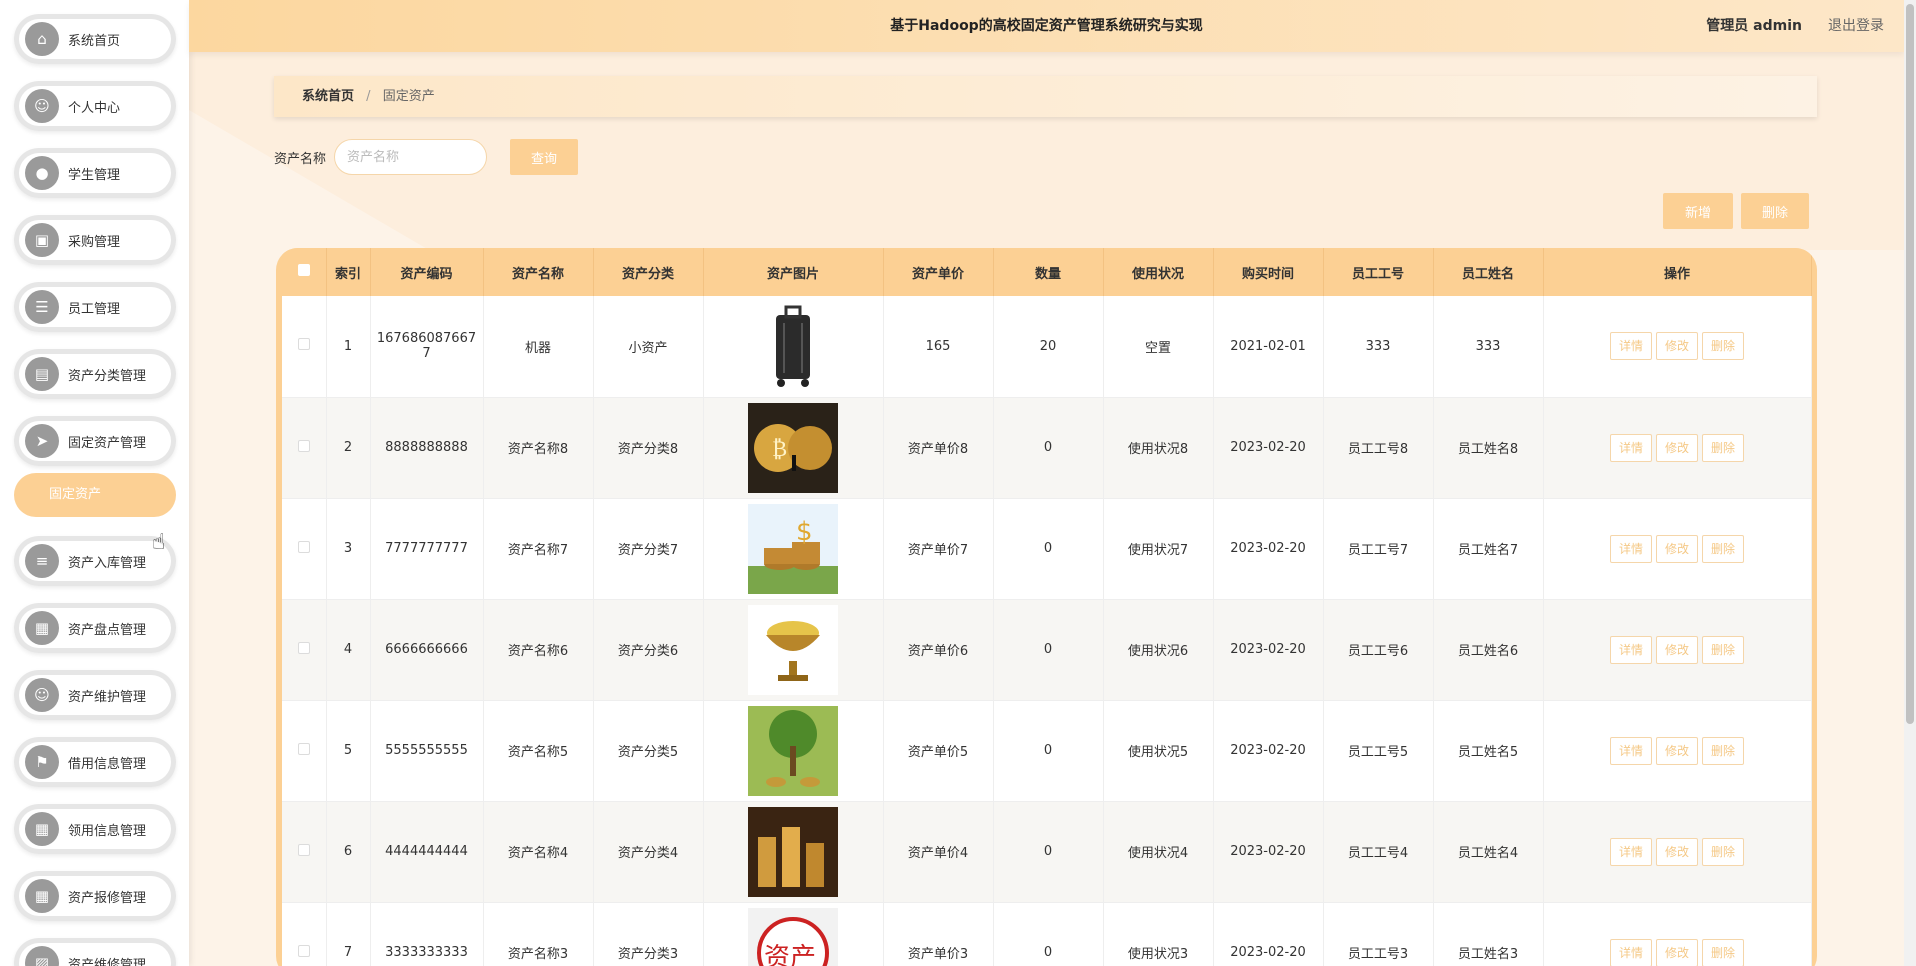 This screenshot has height=966, width=1916. What do you see at coordinates (410, 157) in the screenshot?
I see `asset-name-search-input` at bounding box center [410, 157].